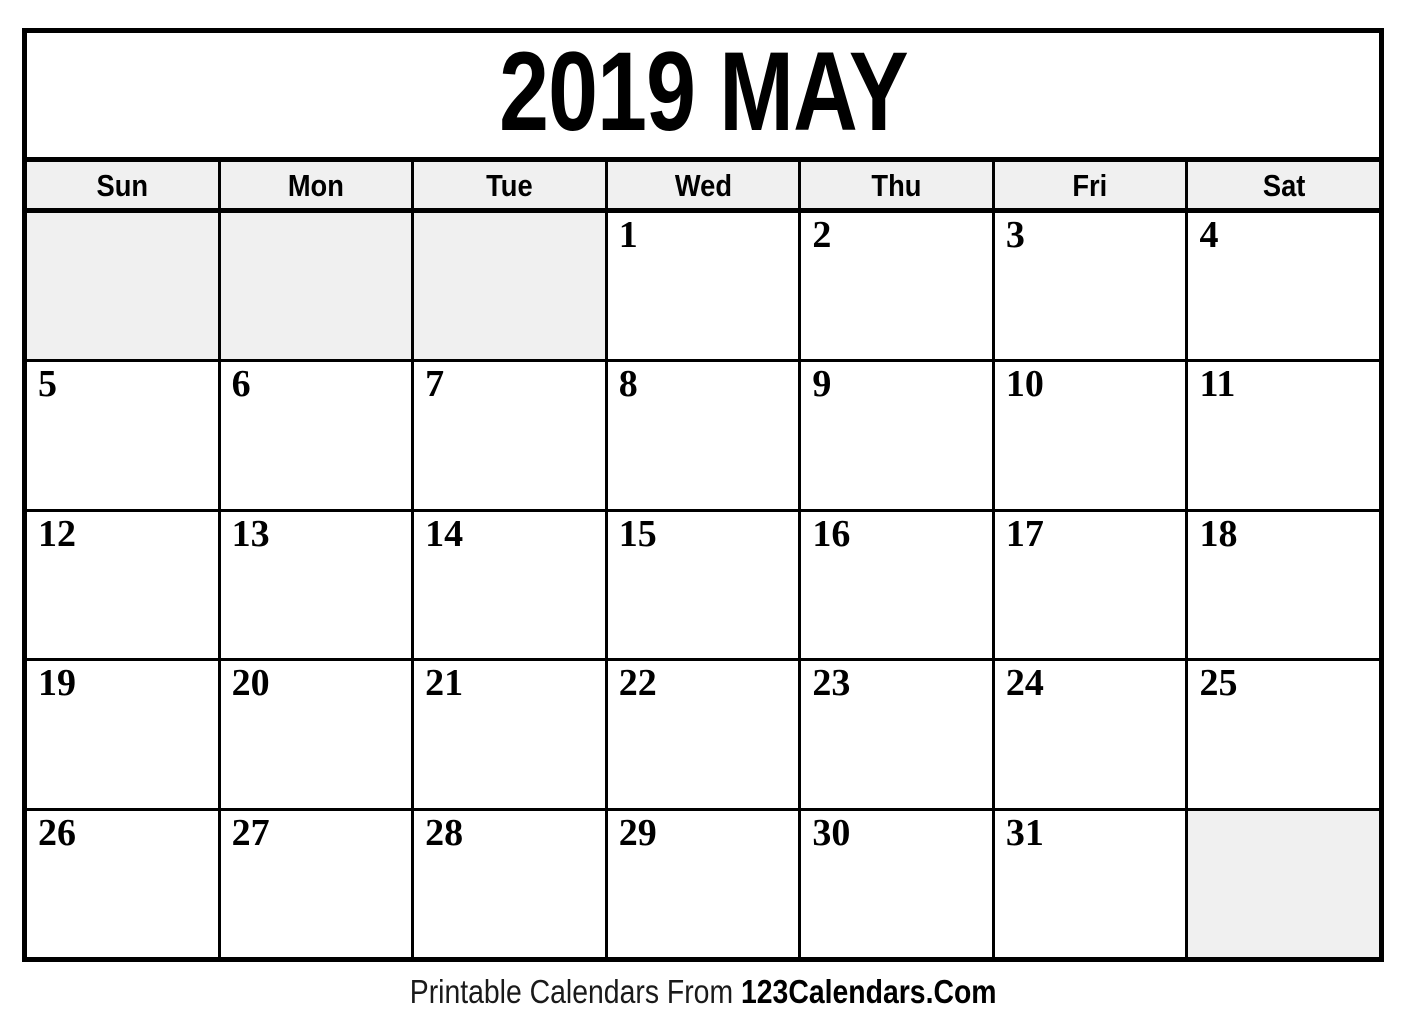 This screenshot has height=1017, width=1406. I want to click on day-number: 21, so click(444, 683).